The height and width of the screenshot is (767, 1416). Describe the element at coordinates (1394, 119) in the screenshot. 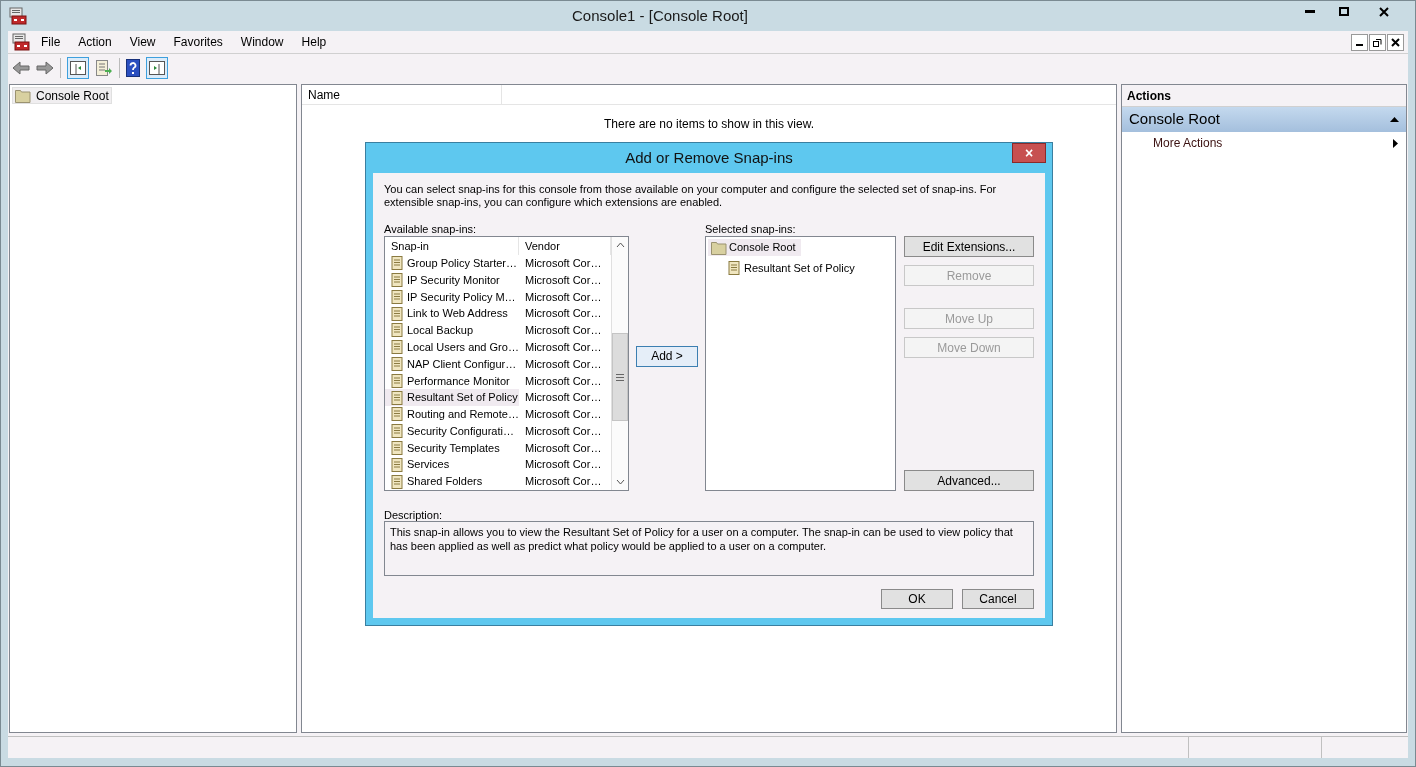

I see `collapse-caret-icon` at that location.